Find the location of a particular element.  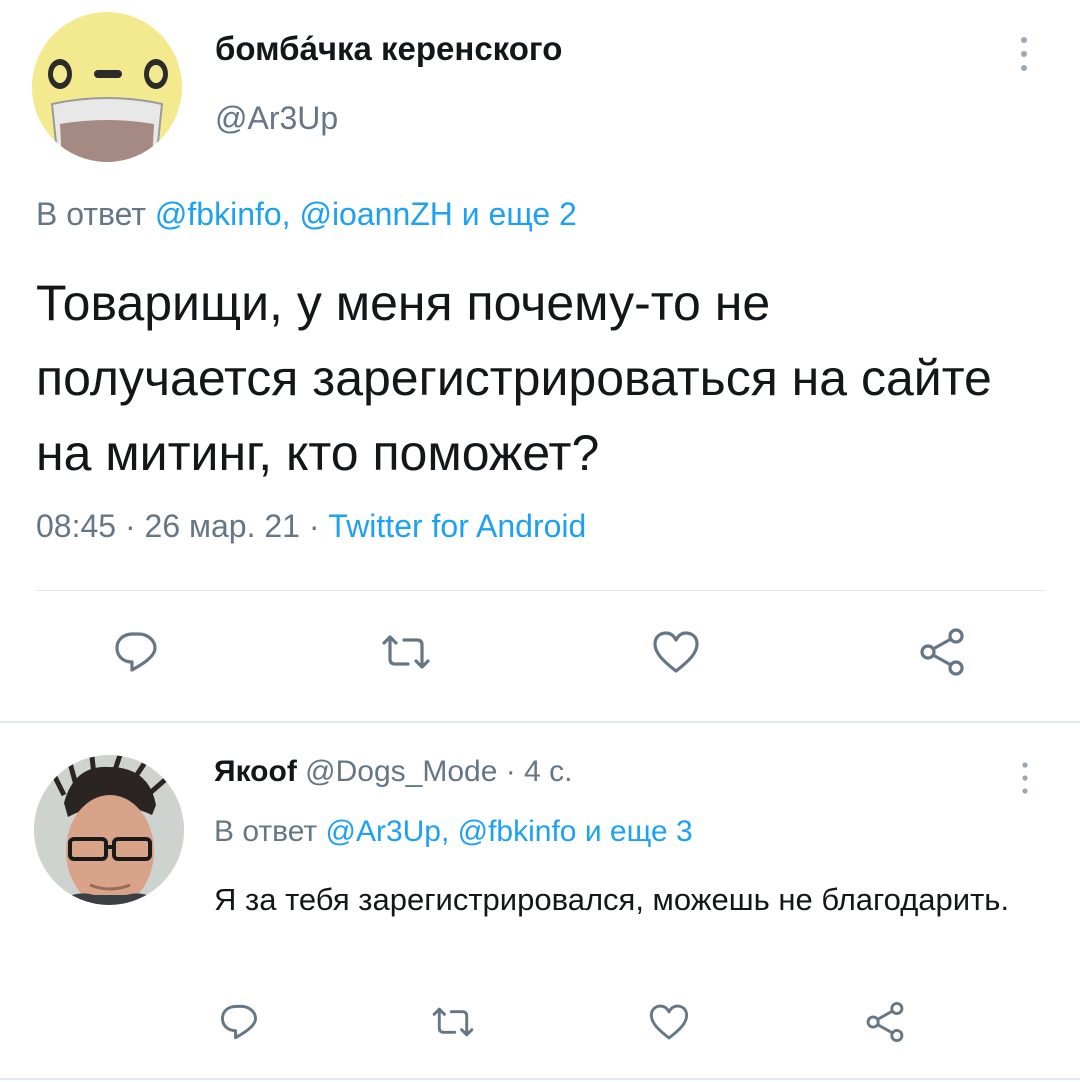

reply-context: В ответ @Ar3Up, @fbkinfo и еще 3 is located at coordinates (453, 832).